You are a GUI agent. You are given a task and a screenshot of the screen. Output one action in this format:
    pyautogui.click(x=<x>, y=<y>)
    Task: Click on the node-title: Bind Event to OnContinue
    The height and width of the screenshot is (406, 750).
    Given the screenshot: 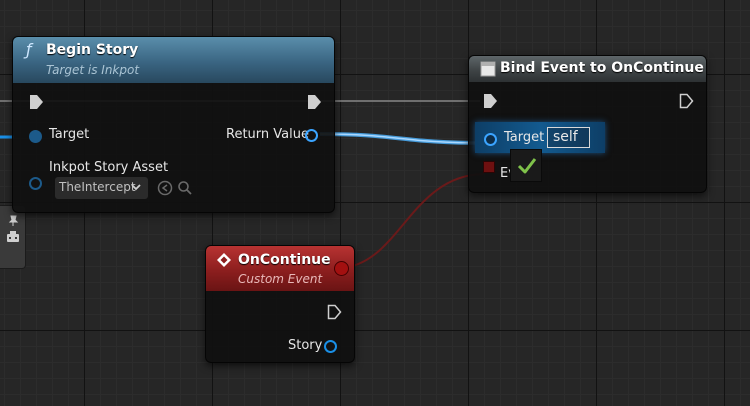 What is the action you would take?
    pyautogui.click(x=602, y=68)
    